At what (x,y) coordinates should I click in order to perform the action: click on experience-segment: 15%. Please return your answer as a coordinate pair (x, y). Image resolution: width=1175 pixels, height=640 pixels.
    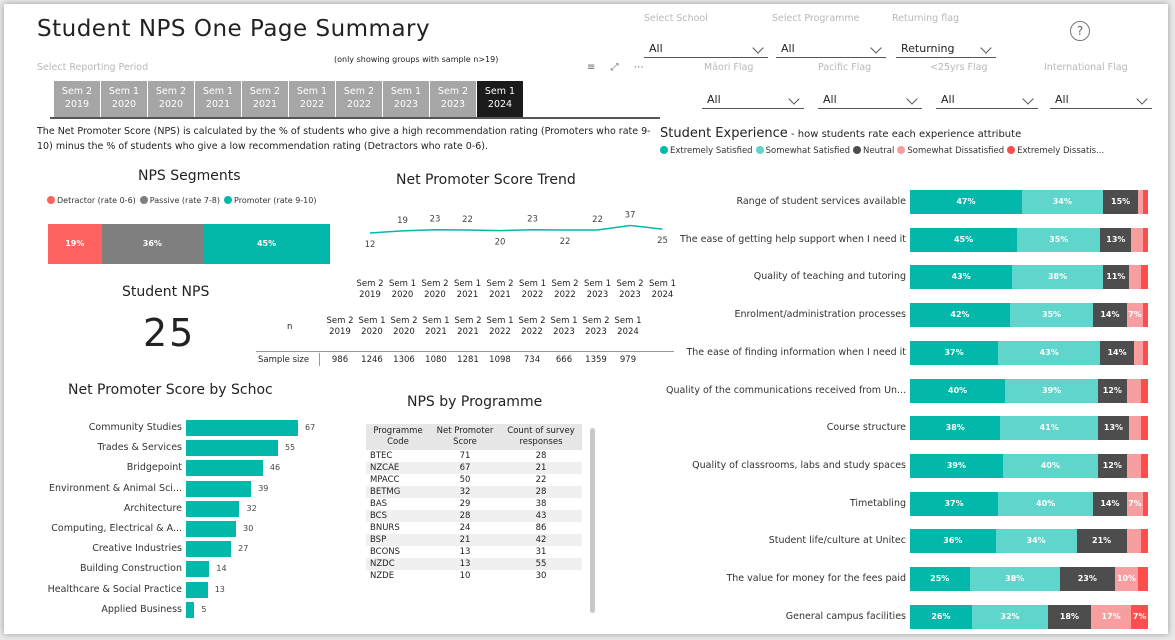
    Looking at the image, I should click on (1120, 202).